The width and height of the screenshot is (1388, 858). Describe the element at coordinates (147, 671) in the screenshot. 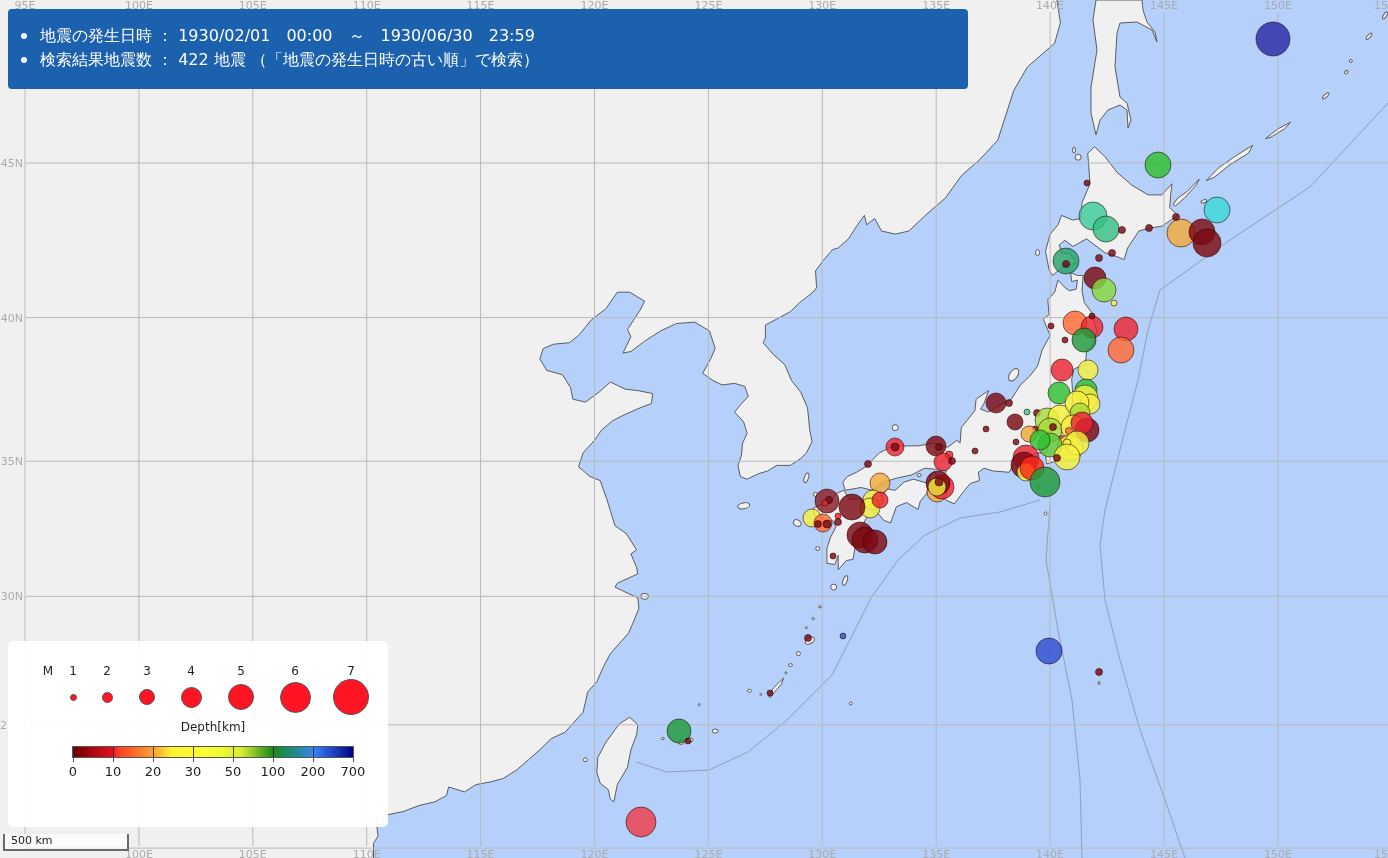

I see `magnitude-label: 3` at that location.